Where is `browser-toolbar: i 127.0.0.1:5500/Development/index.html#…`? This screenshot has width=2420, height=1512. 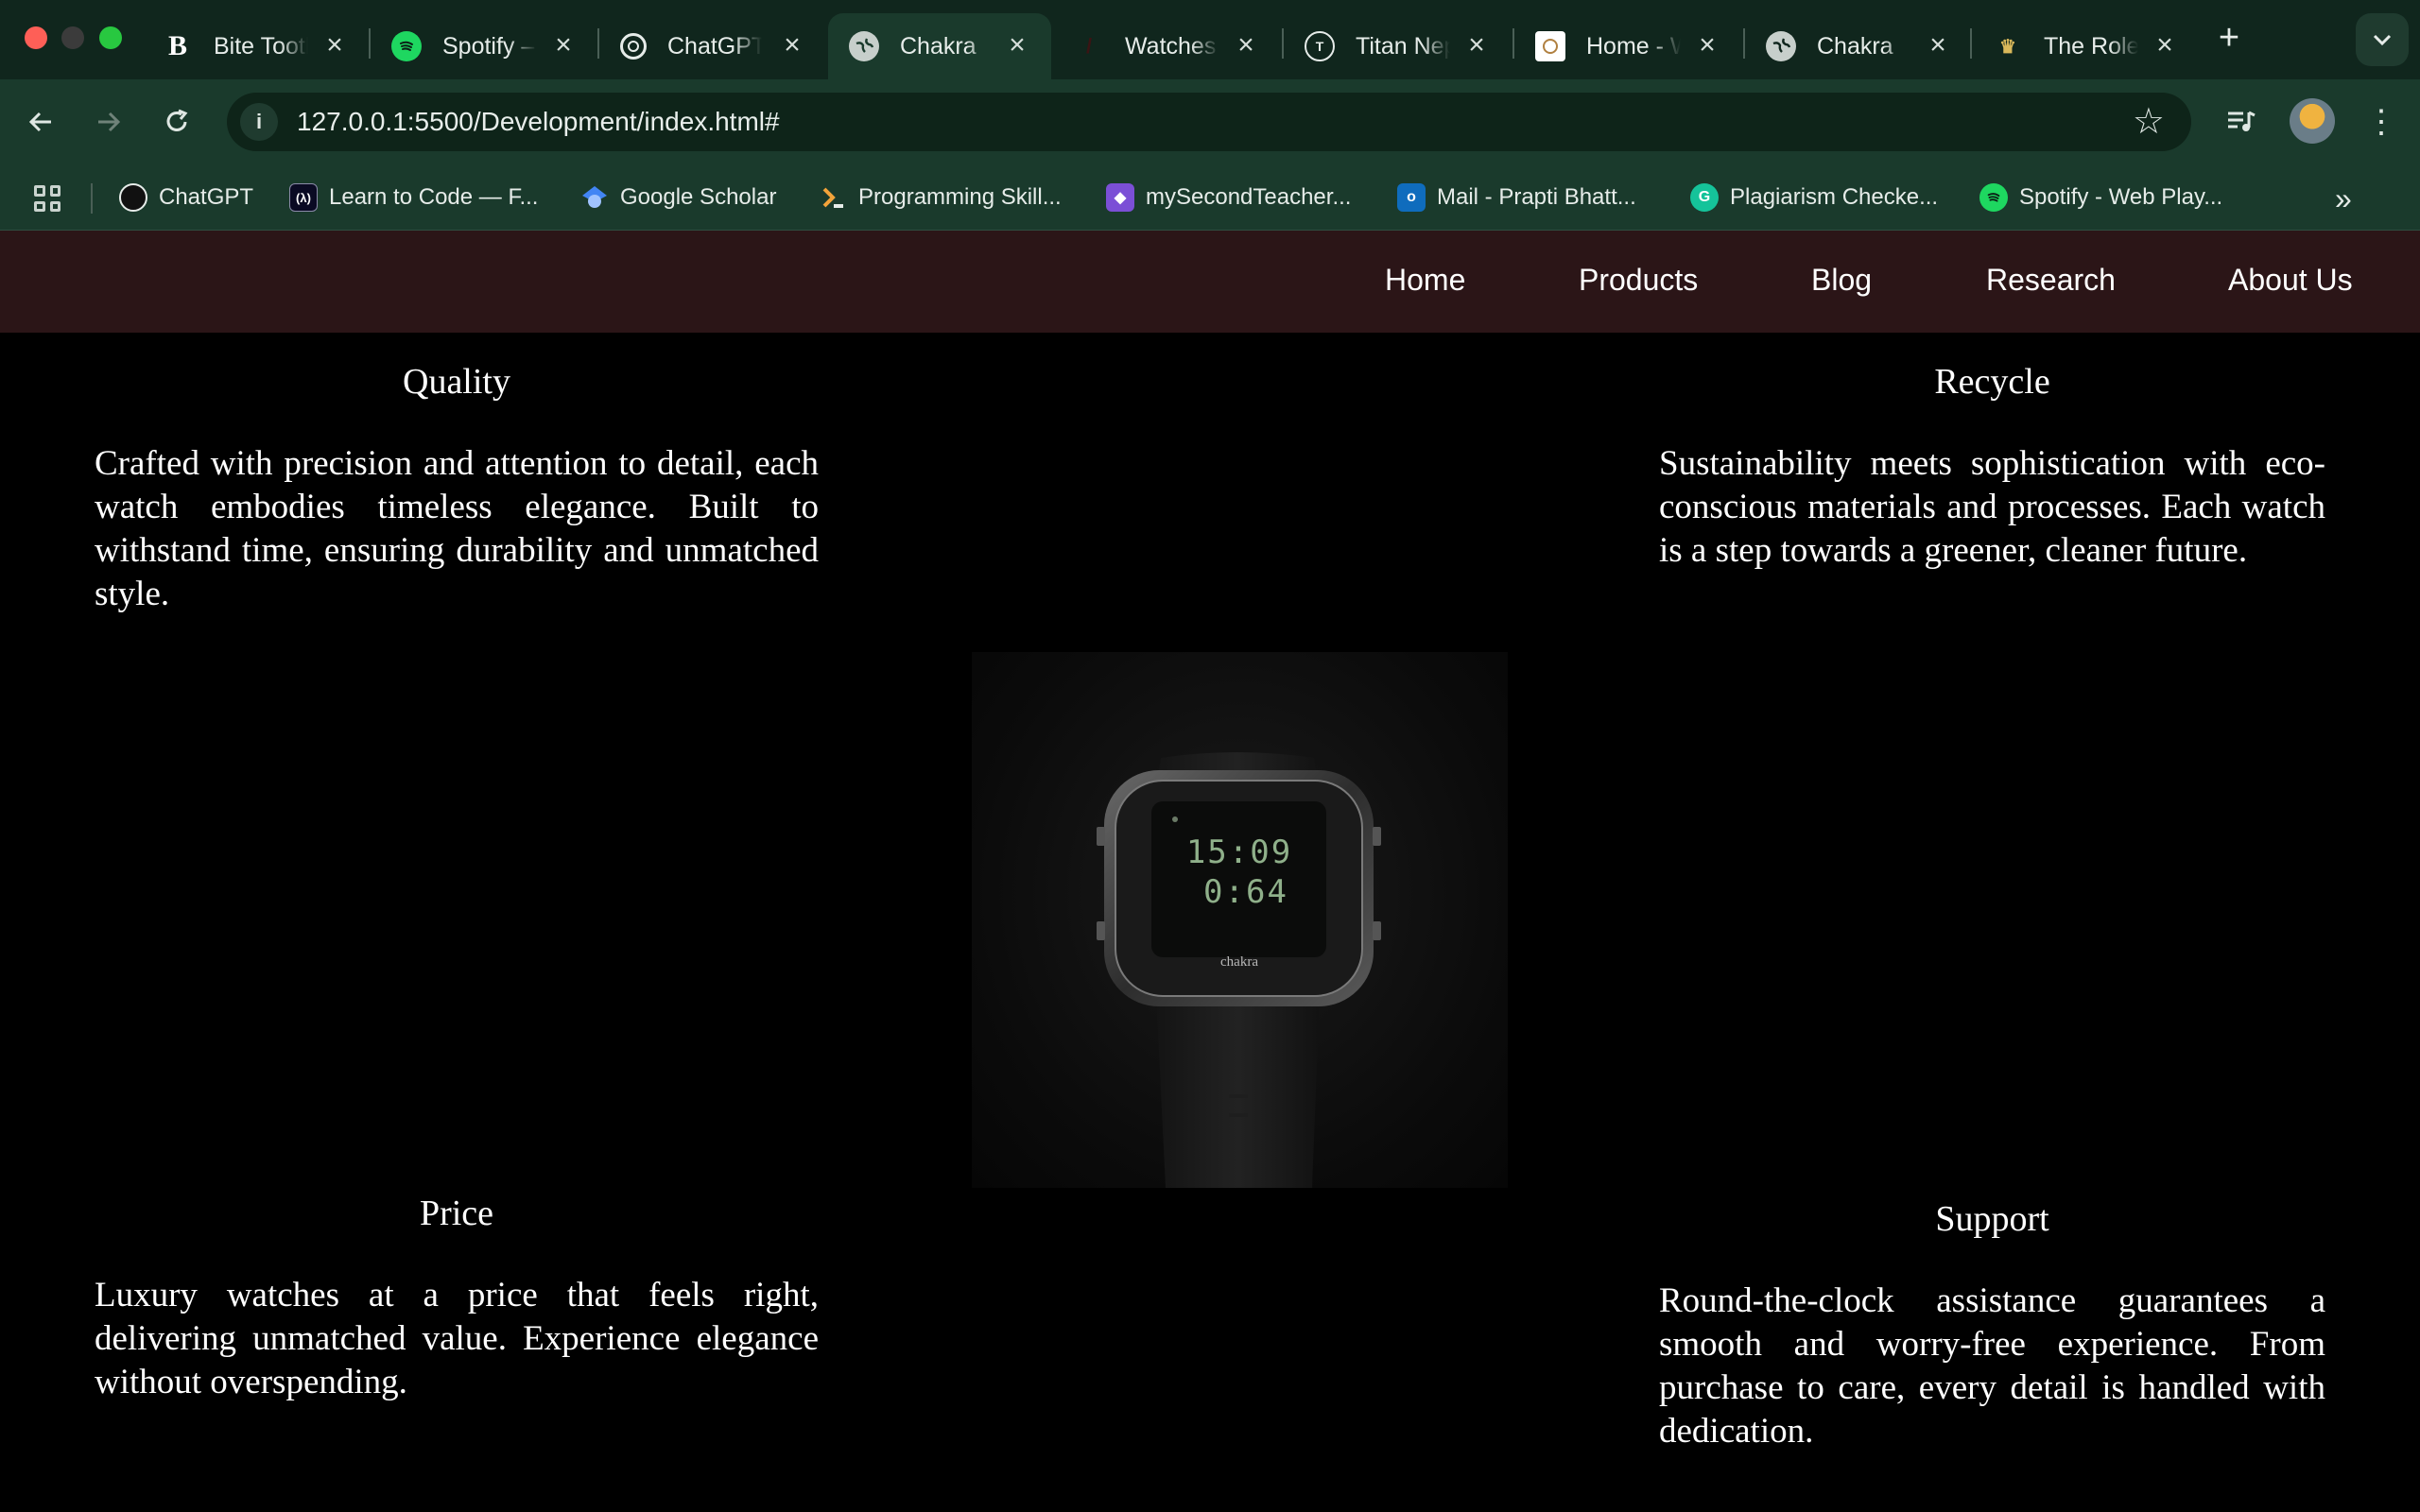 browser-toolbar: i 127.0.0.1:5500/Development/index.html#… is located at coordinates (1210, 121).